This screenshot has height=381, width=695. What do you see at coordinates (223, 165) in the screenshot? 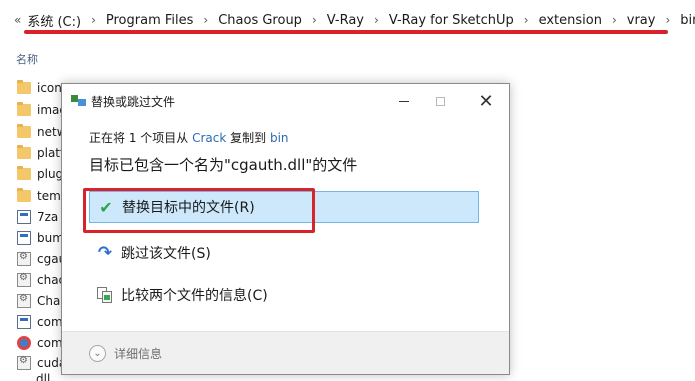
I see `conflict-message: 目标已包含一个名为"cgauth.dll"的文件` at bounding box center [223, 165].